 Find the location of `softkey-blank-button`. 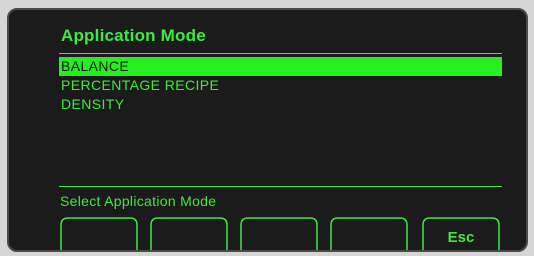

softkey-blank-button is located at coordinates (369, 232).